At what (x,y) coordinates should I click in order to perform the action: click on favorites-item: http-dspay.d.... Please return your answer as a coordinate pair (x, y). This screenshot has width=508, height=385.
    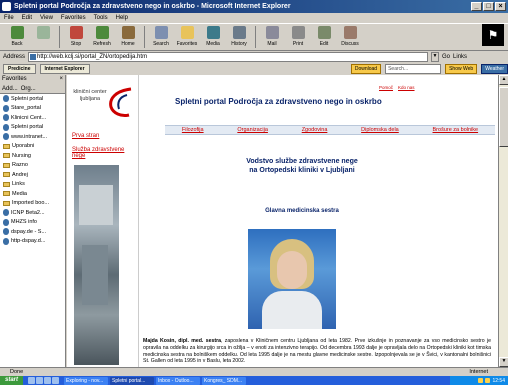
    Looking at the image, I should click on (32, 242).